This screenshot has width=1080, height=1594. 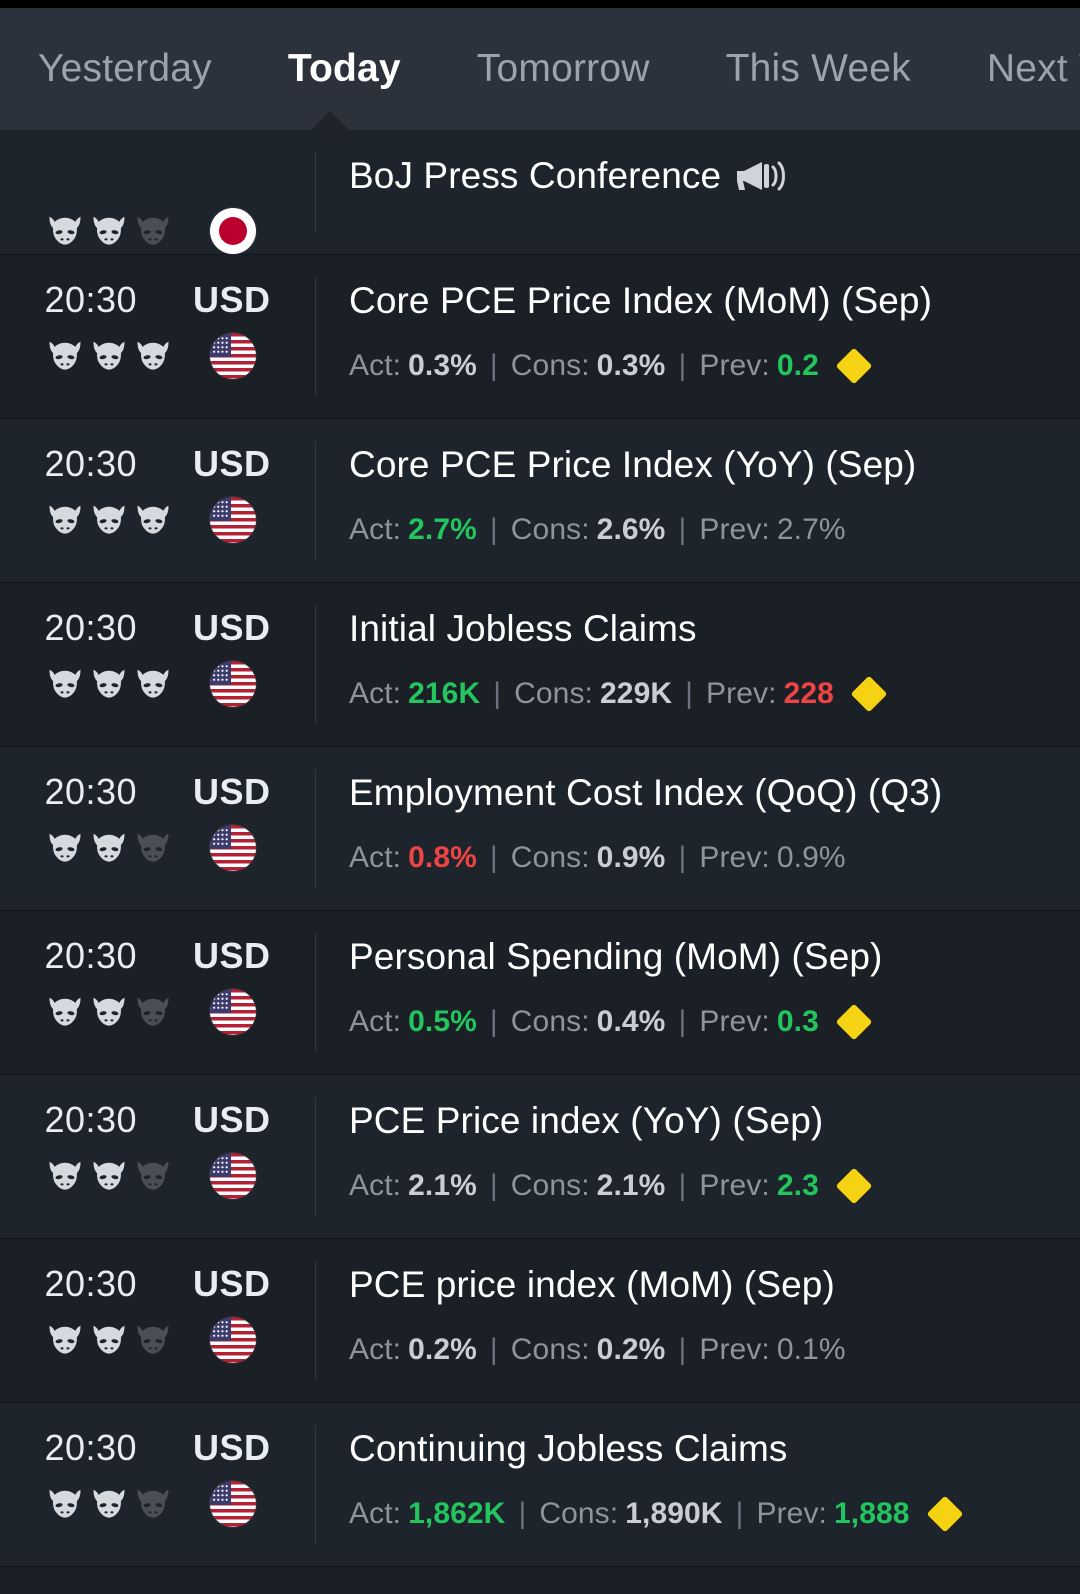 I want to click on previous-value: 2.7%, so click(x=811, y=529).